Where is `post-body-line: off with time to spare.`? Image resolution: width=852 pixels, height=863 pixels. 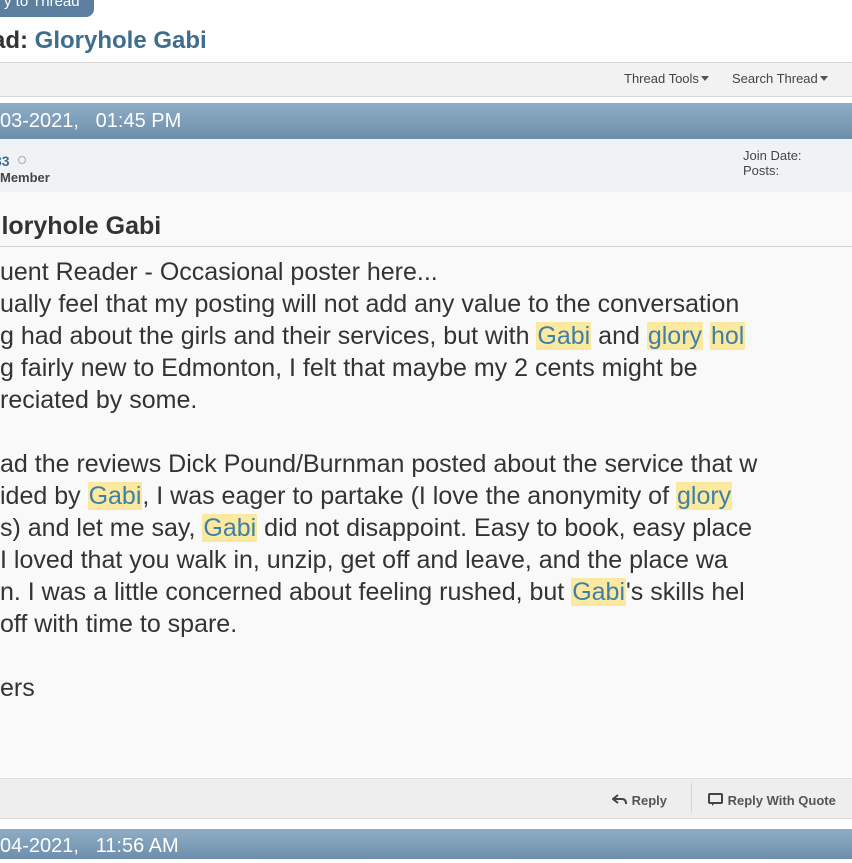 post-body-line: off with time to spare. is located at coordinates (119, 624).